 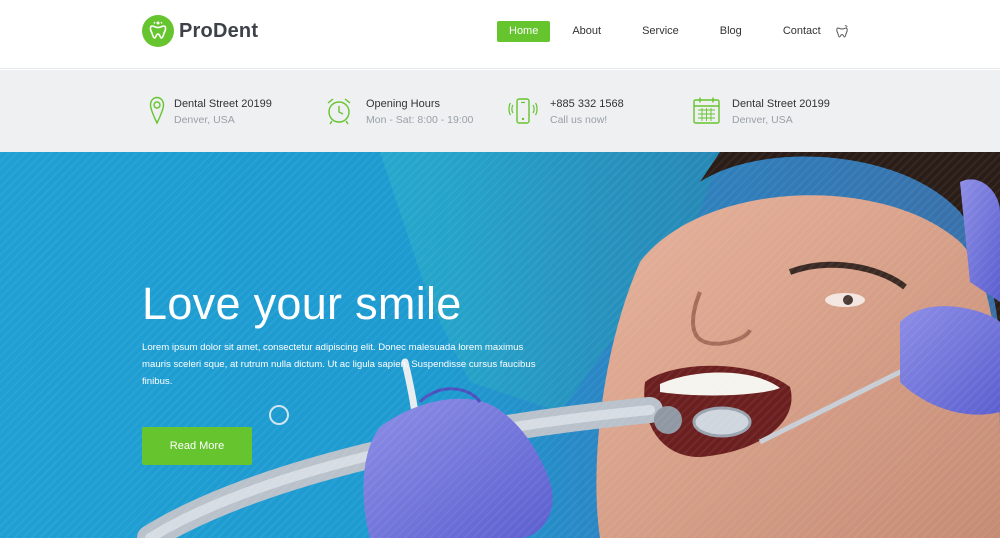 I want to click on main-nav: Home About Service Blog Contact, so click(x=665, y=31).